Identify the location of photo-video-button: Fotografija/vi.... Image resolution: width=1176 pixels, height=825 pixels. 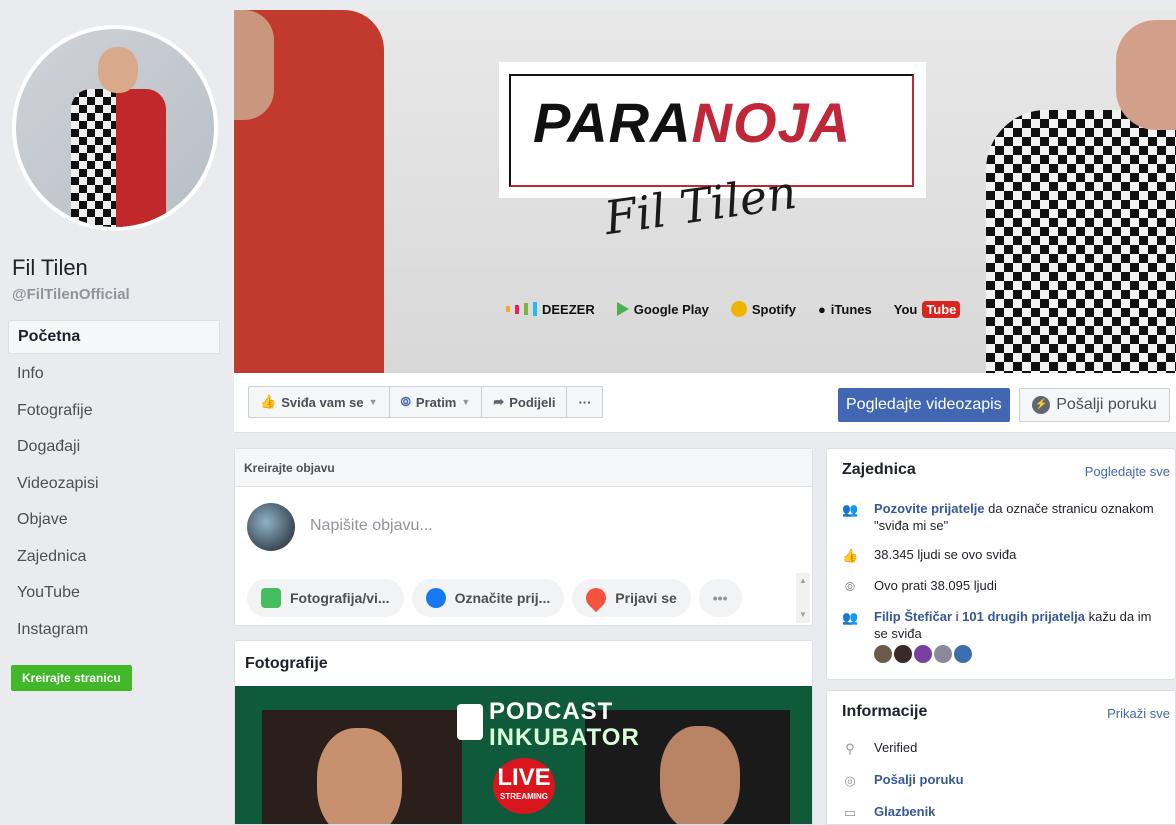
(325, 598).